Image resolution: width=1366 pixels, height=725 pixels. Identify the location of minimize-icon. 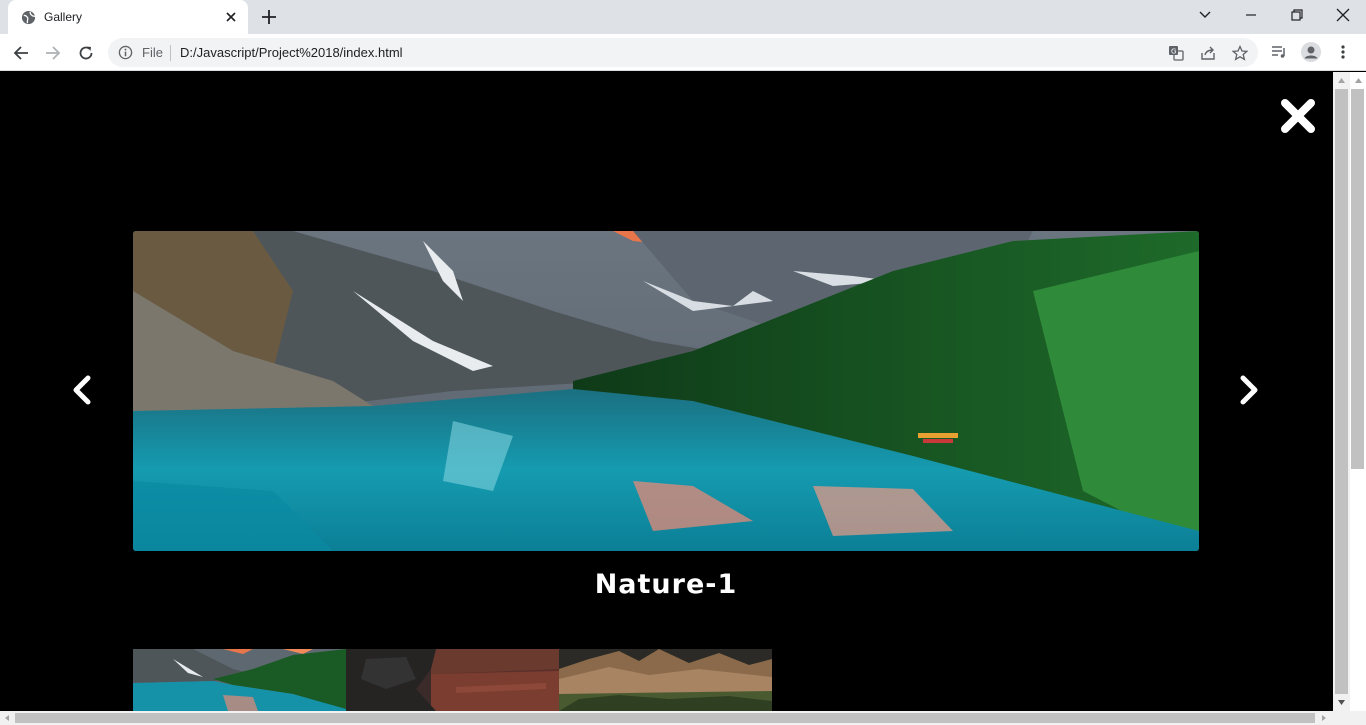
(1251, 15).